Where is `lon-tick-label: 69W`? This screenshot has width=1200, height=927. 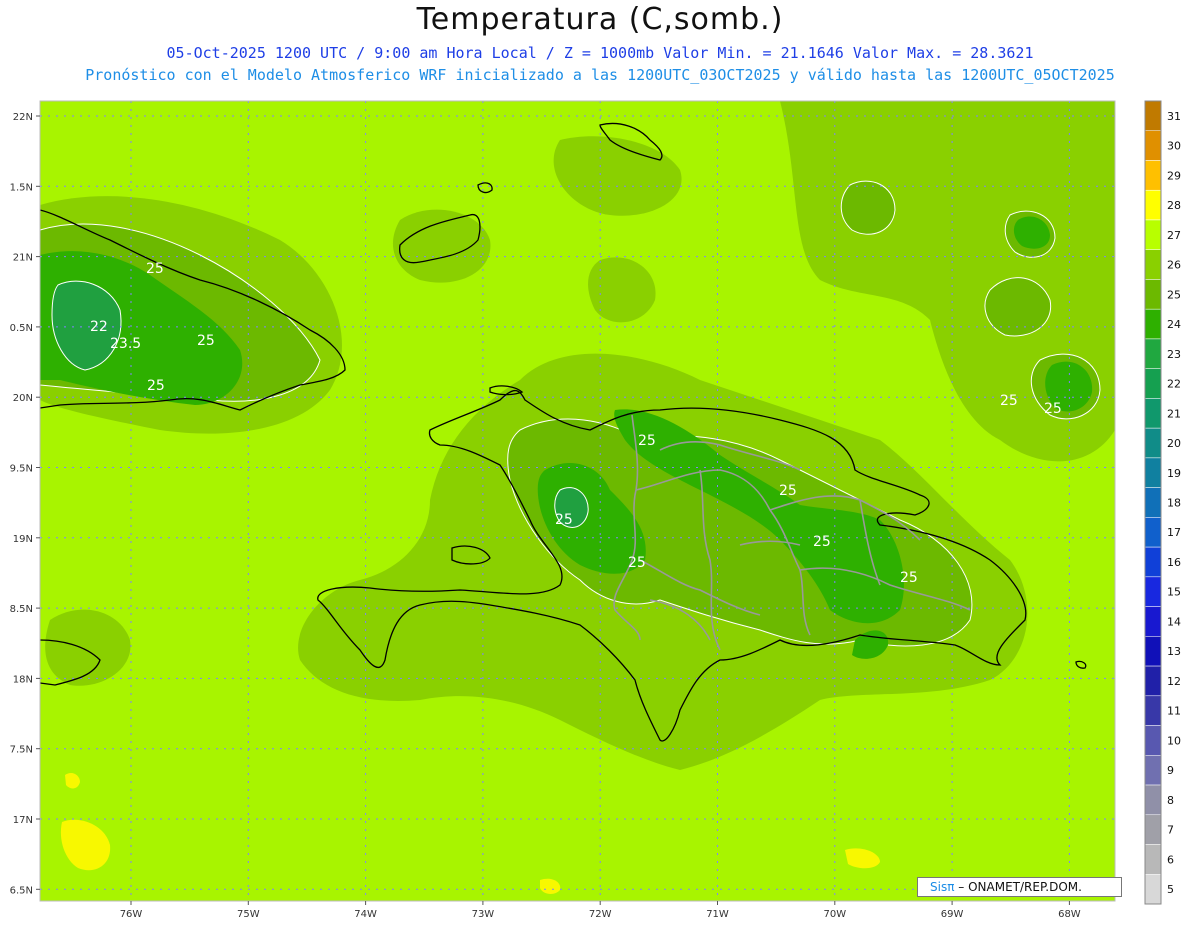
lon-tick-label: 69W is located at coordinates (952, 914).